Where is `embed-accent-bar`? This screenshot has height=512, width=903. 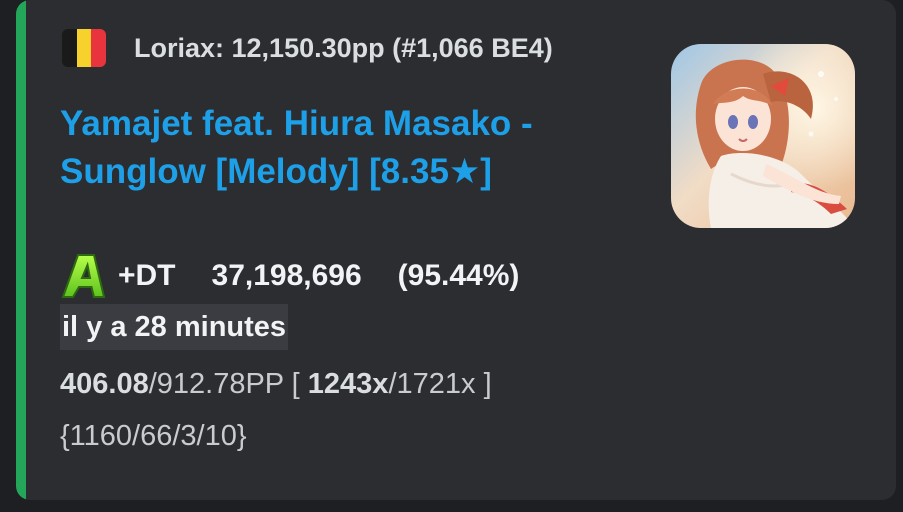 embed-accent-bar is located at coordinates (21, 250).